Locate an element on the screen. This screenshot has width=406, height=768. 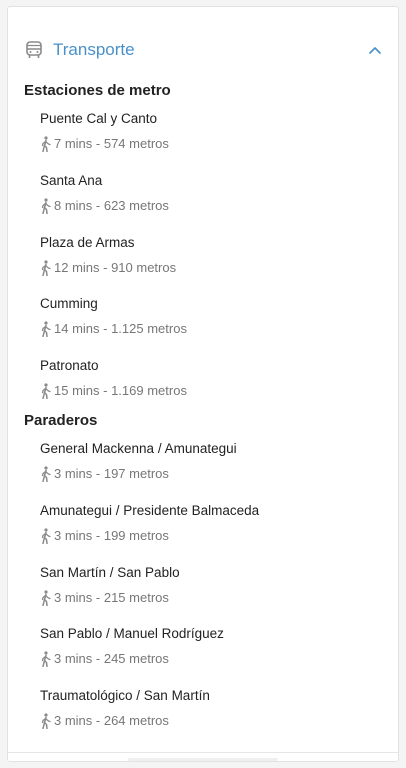
station-distance-row: 3 mins - 264 metros is located at coordinates (212, 721).